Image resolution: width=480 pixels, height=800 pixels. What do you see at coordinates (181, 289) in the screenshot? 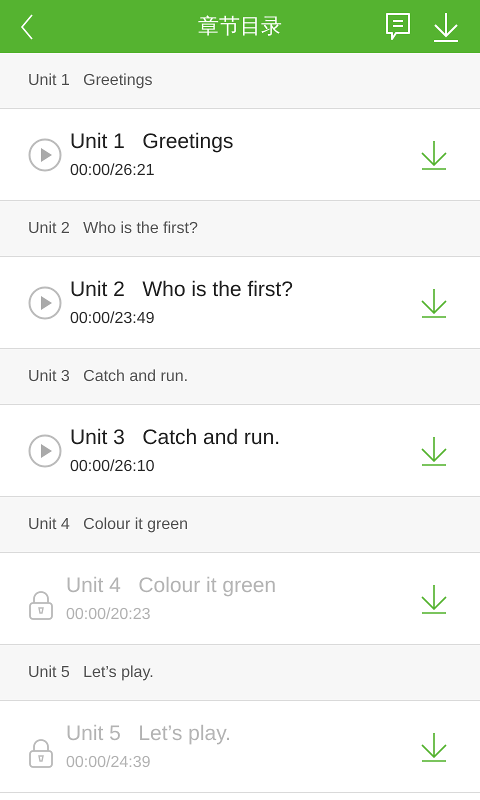
I see `lesson-title: Unit 2 Who is the first?` at bounding box center [181, 289].